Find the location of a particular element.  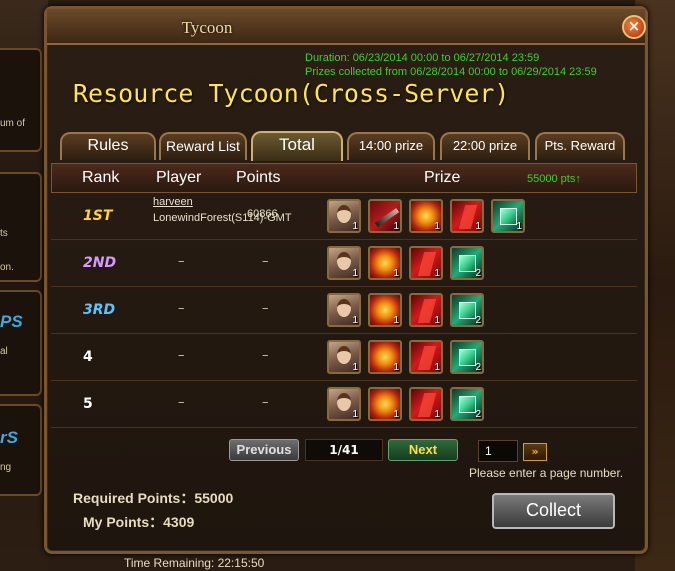

tab-label: Total is located at coordinates (297, 144).